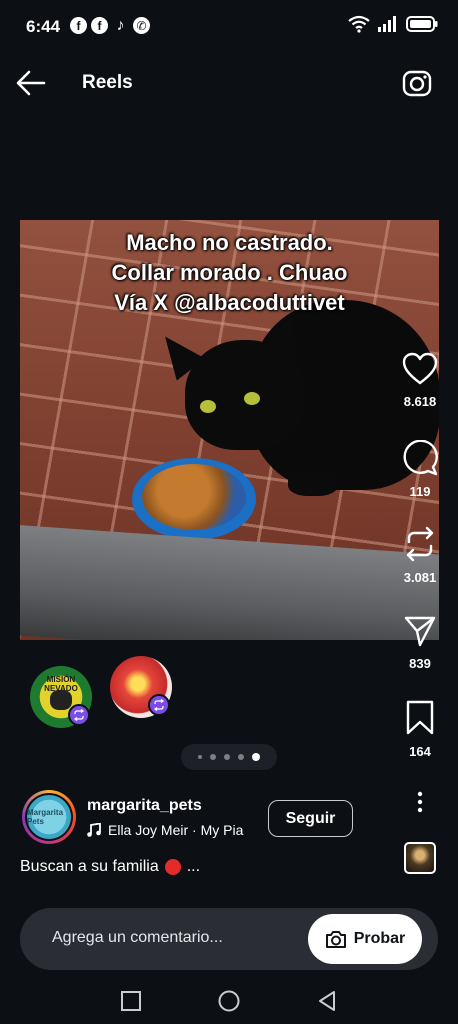 The image size is (458, 1024). I want to click on likes-count: 8.618, so click(420, 401).